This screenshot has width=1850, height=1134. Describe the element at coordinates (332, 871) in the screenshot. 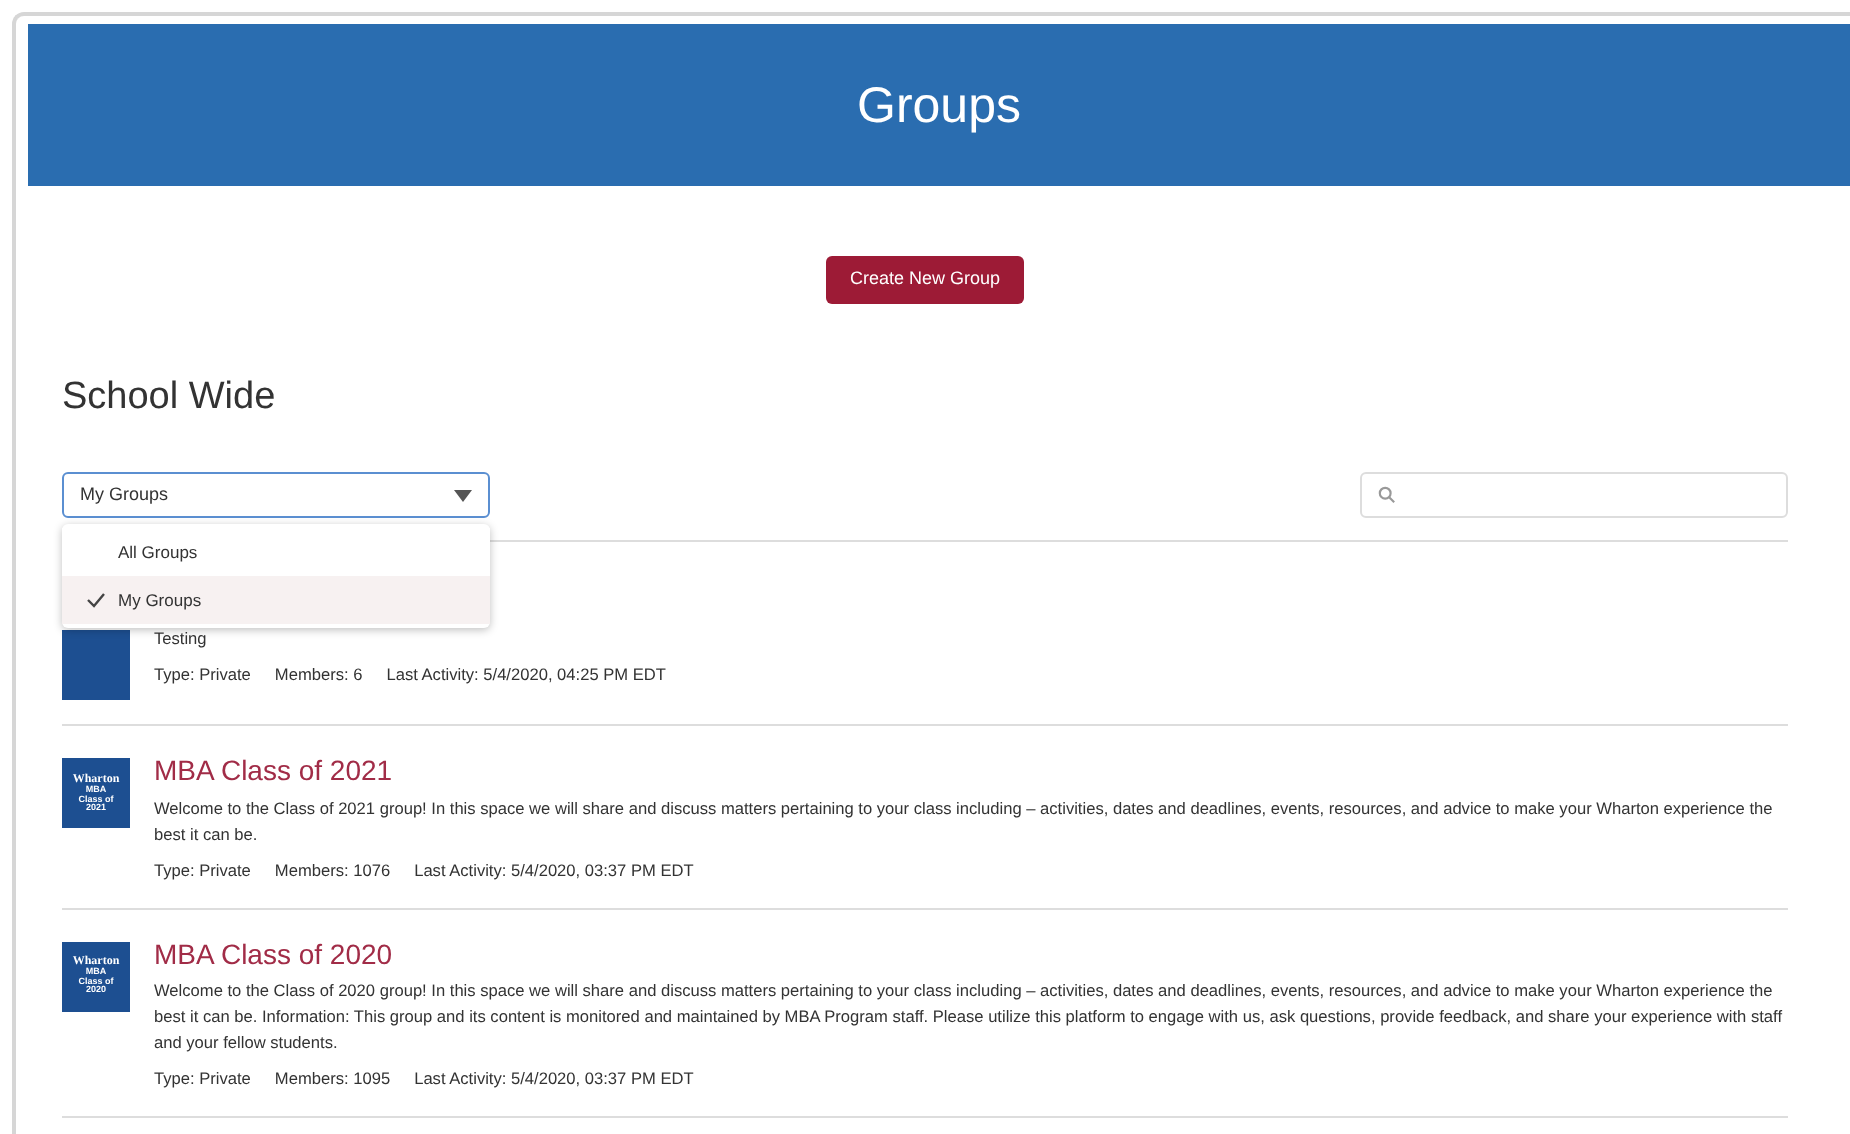

I see `members: Members: 1076` at that location.